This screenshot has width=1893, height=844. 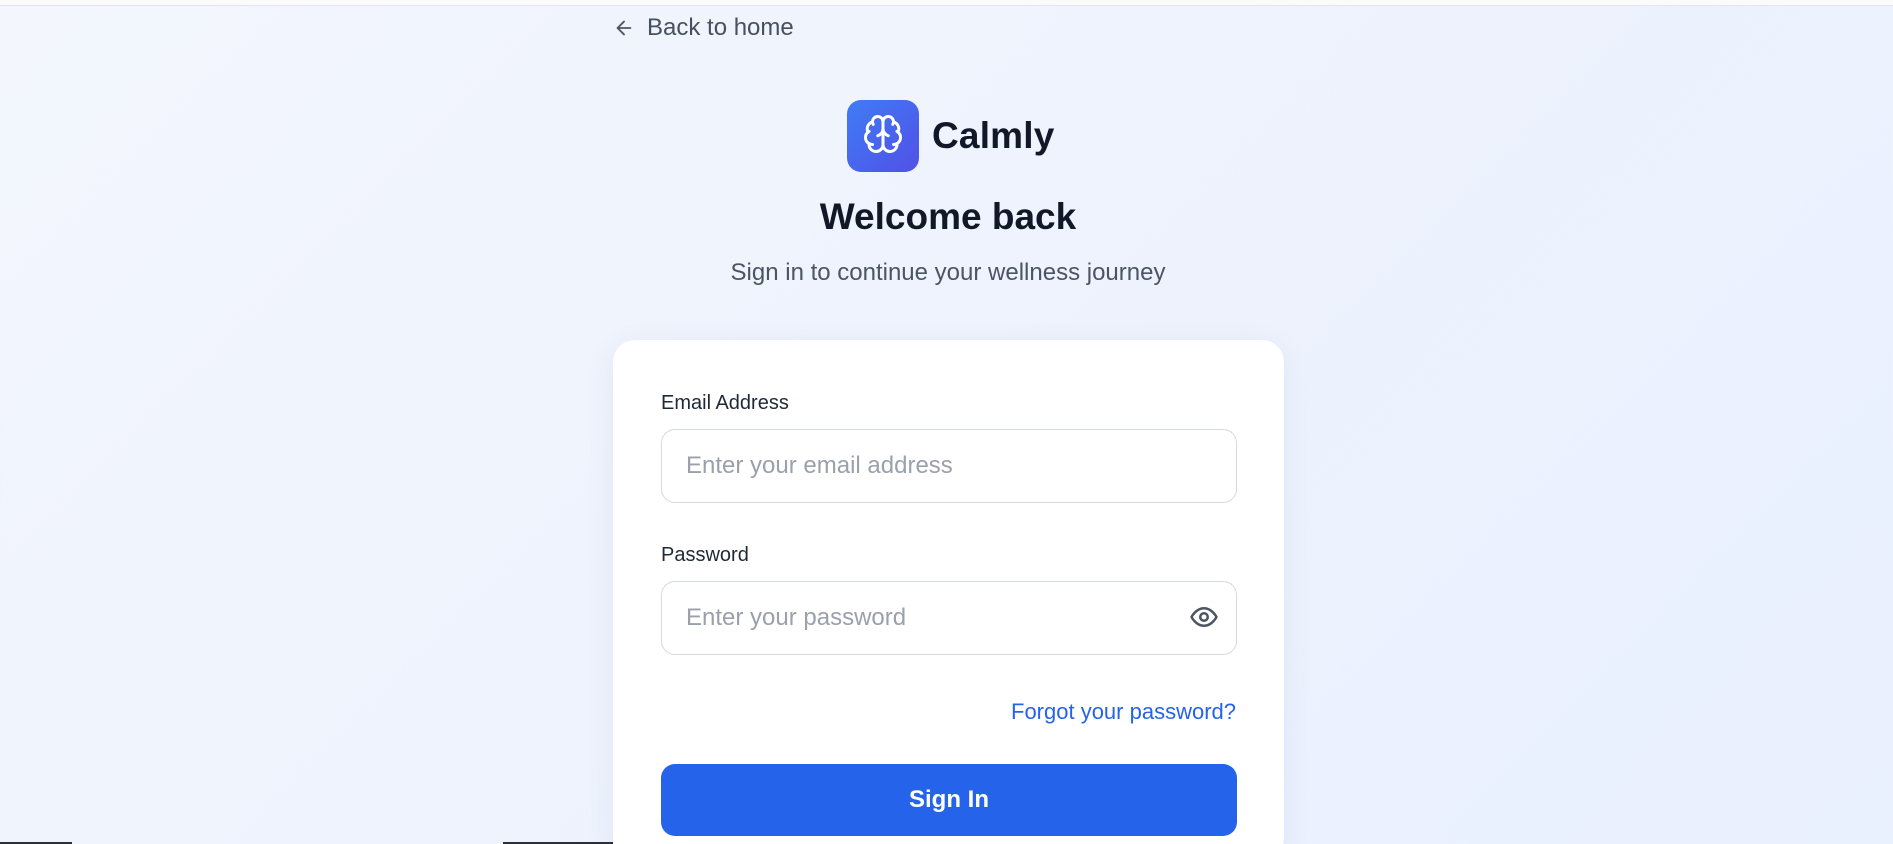 I want to click on show-password-toggle, so click(x=1204, y=619).